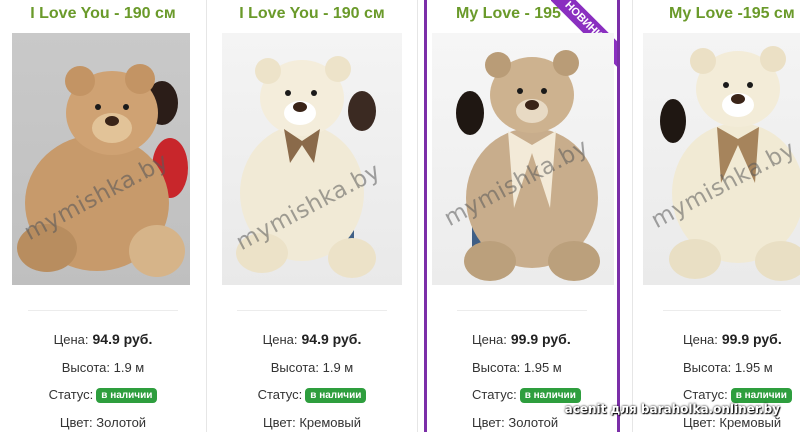  I want to click on credit-text: acenit для baraholka.onliner.by, so click(672, 409).